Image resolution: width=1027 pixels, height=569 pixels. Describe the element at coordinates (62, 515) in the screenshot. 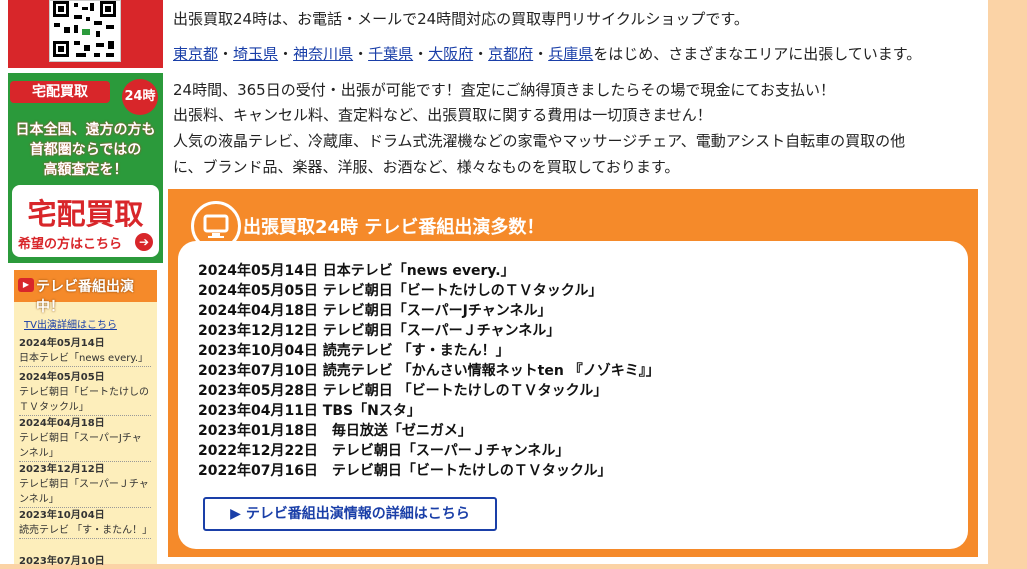

I see `entry-date: 2023年10月04日` at that location.